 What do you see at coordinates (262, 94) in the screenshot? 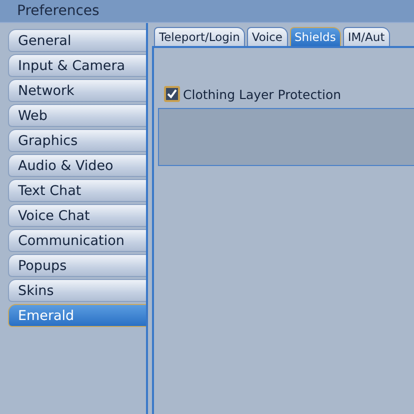
I see `checkbox-label: Clothing Layer Protection` at bounding box center [262, 94].